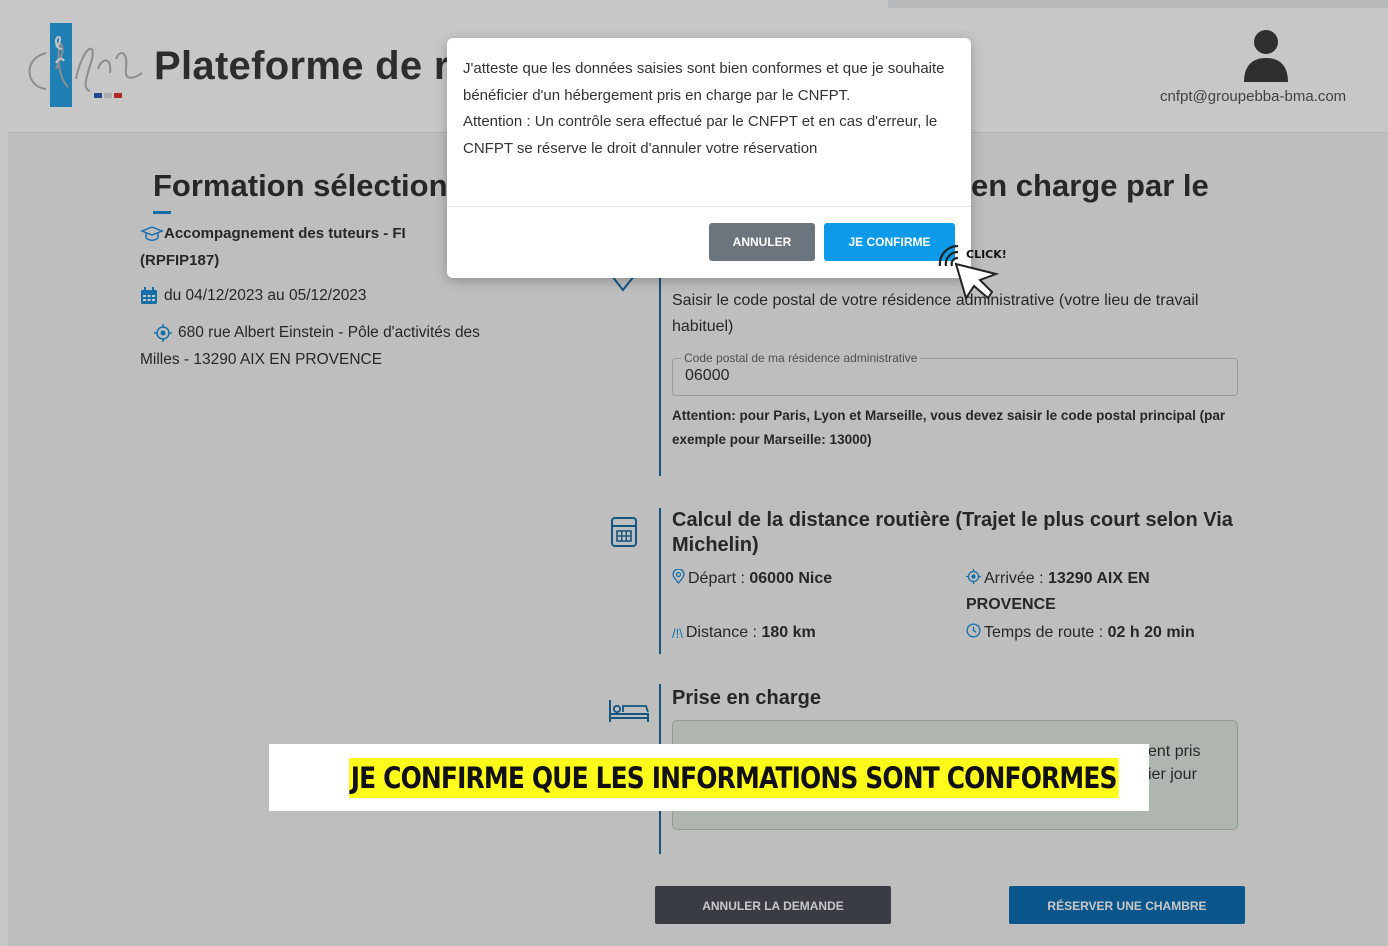 The image size is (1388, 946). What do you see at coordinates (762, 242) in the screenshot?
I see `modal-cancel-button: ANNULER` at bounding box center [762, 242].